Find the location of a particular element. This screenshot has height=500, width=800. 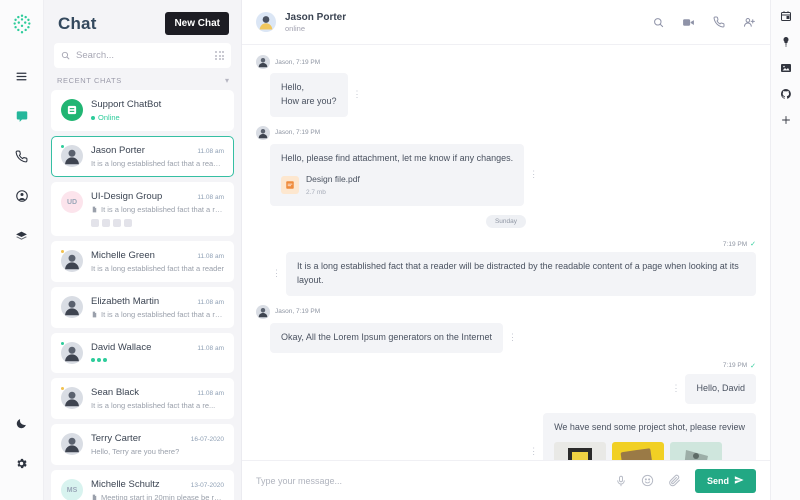

chat-list-item-name: David Wallace is located at coordinates (121, 347).